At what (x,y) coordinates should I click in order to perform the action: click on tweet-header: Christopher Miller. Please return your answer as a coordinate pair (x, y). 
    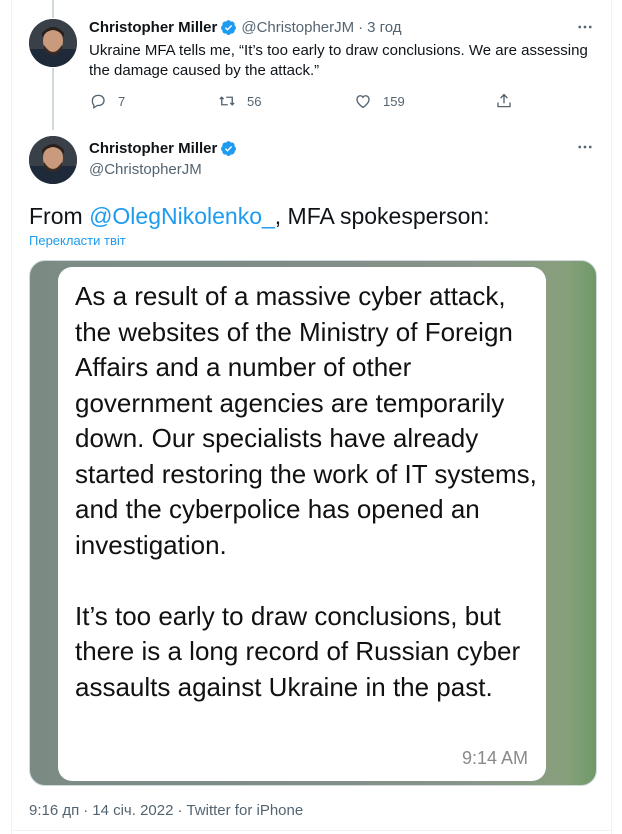
    Looking at the image, I should click on (165, 148).